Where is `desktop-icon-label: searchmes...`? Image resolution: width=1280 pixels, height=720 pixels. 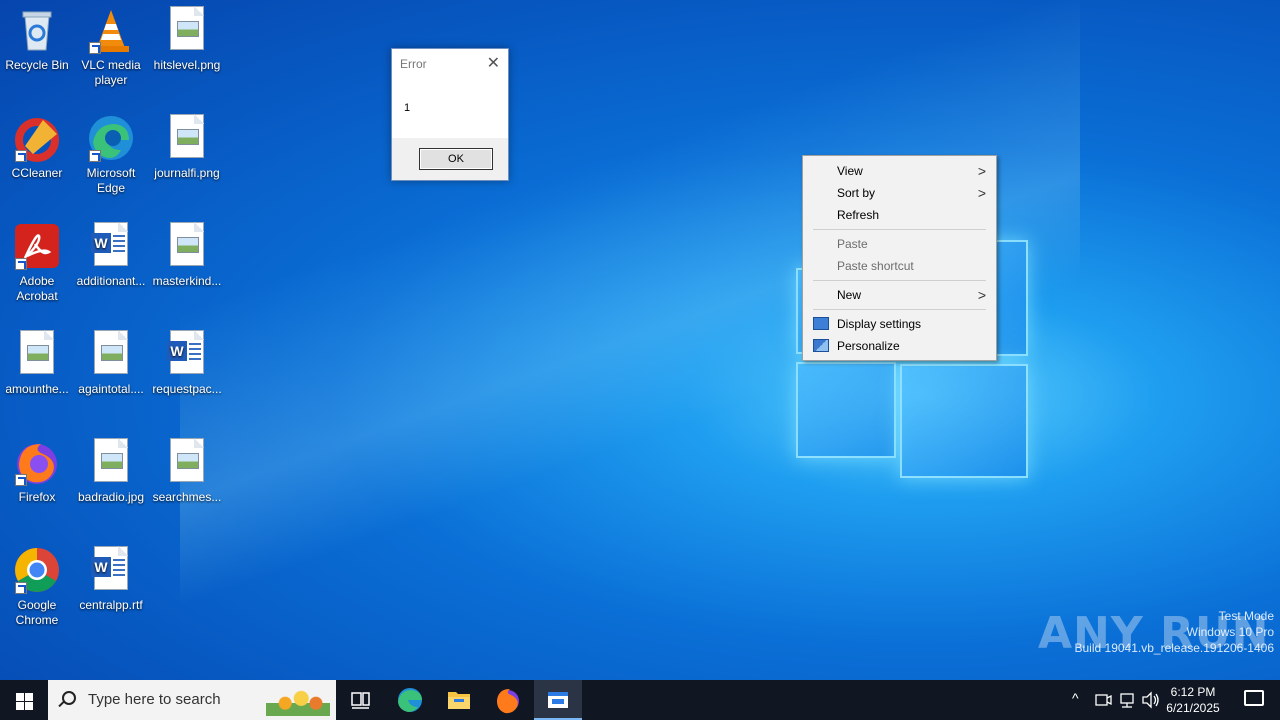
desktop-icon-label: searchmes... is located at coordinates (187, 497).